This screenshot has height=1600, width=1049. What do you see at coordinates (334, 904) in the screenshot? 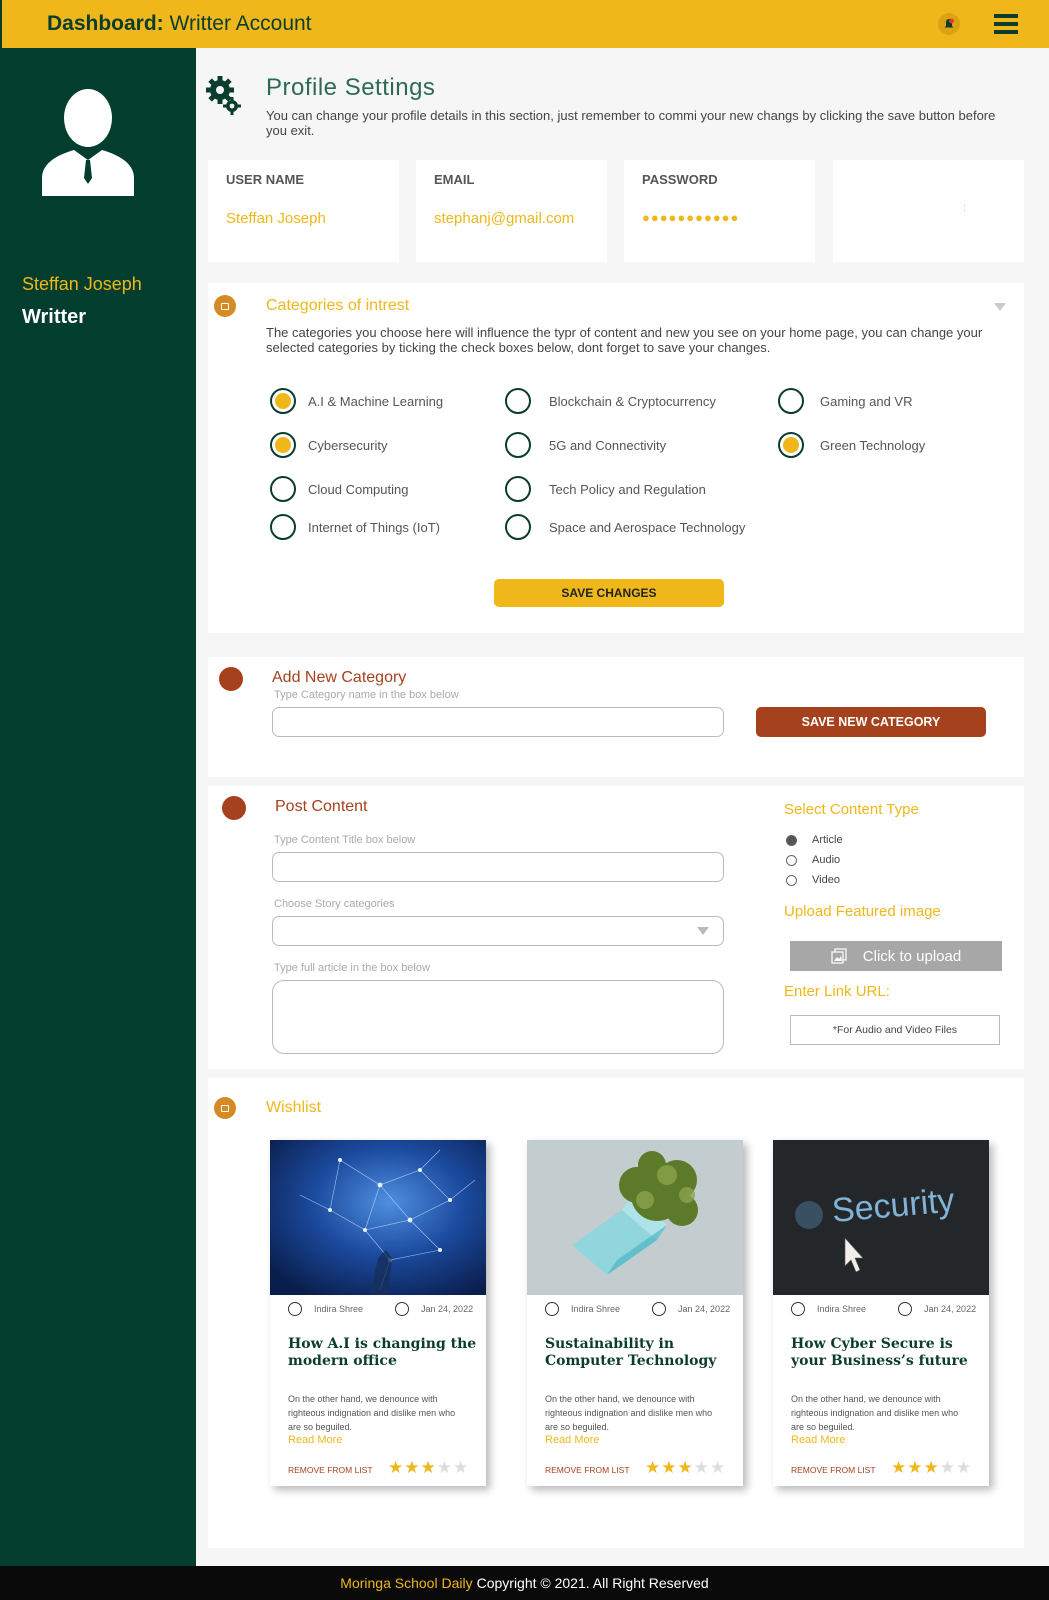
I see `story-categories-hint: Choose Story categories` at bounding box center [334, 904].